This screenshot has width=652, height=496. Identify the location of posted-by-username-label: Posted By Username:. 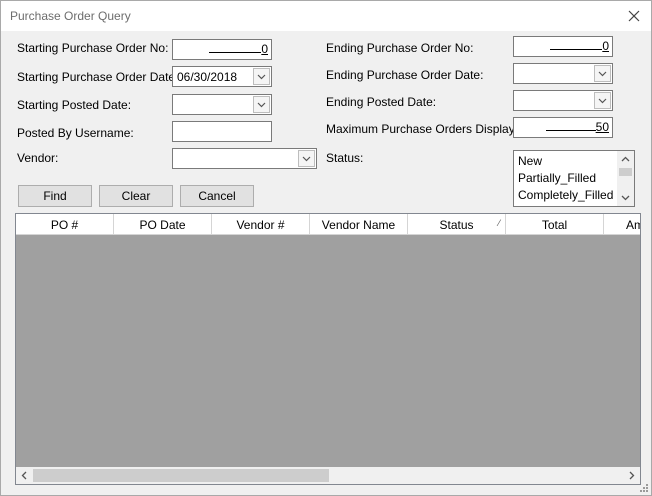
(75, 133).